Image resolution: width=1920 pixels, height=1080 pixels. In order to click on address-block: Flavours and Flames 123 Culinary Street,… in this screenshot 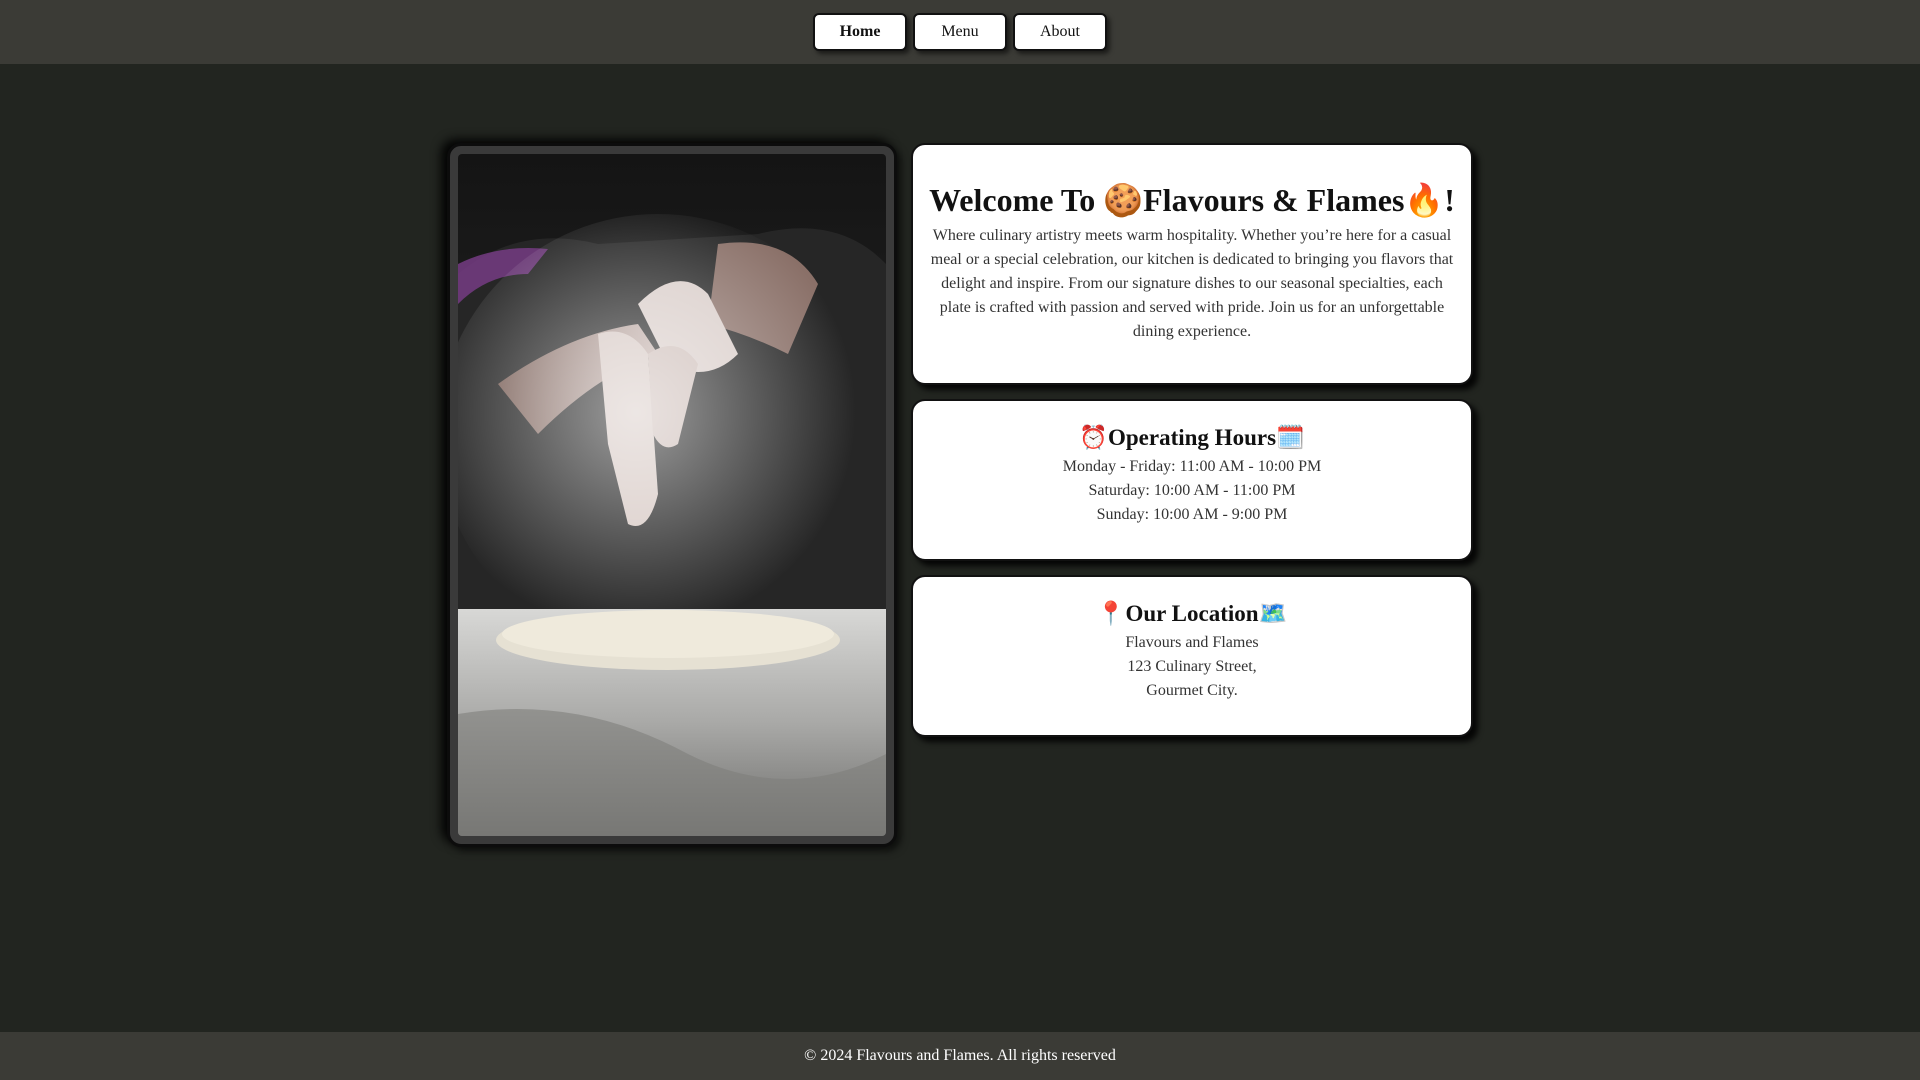, I will do `click(1192, 667)`.